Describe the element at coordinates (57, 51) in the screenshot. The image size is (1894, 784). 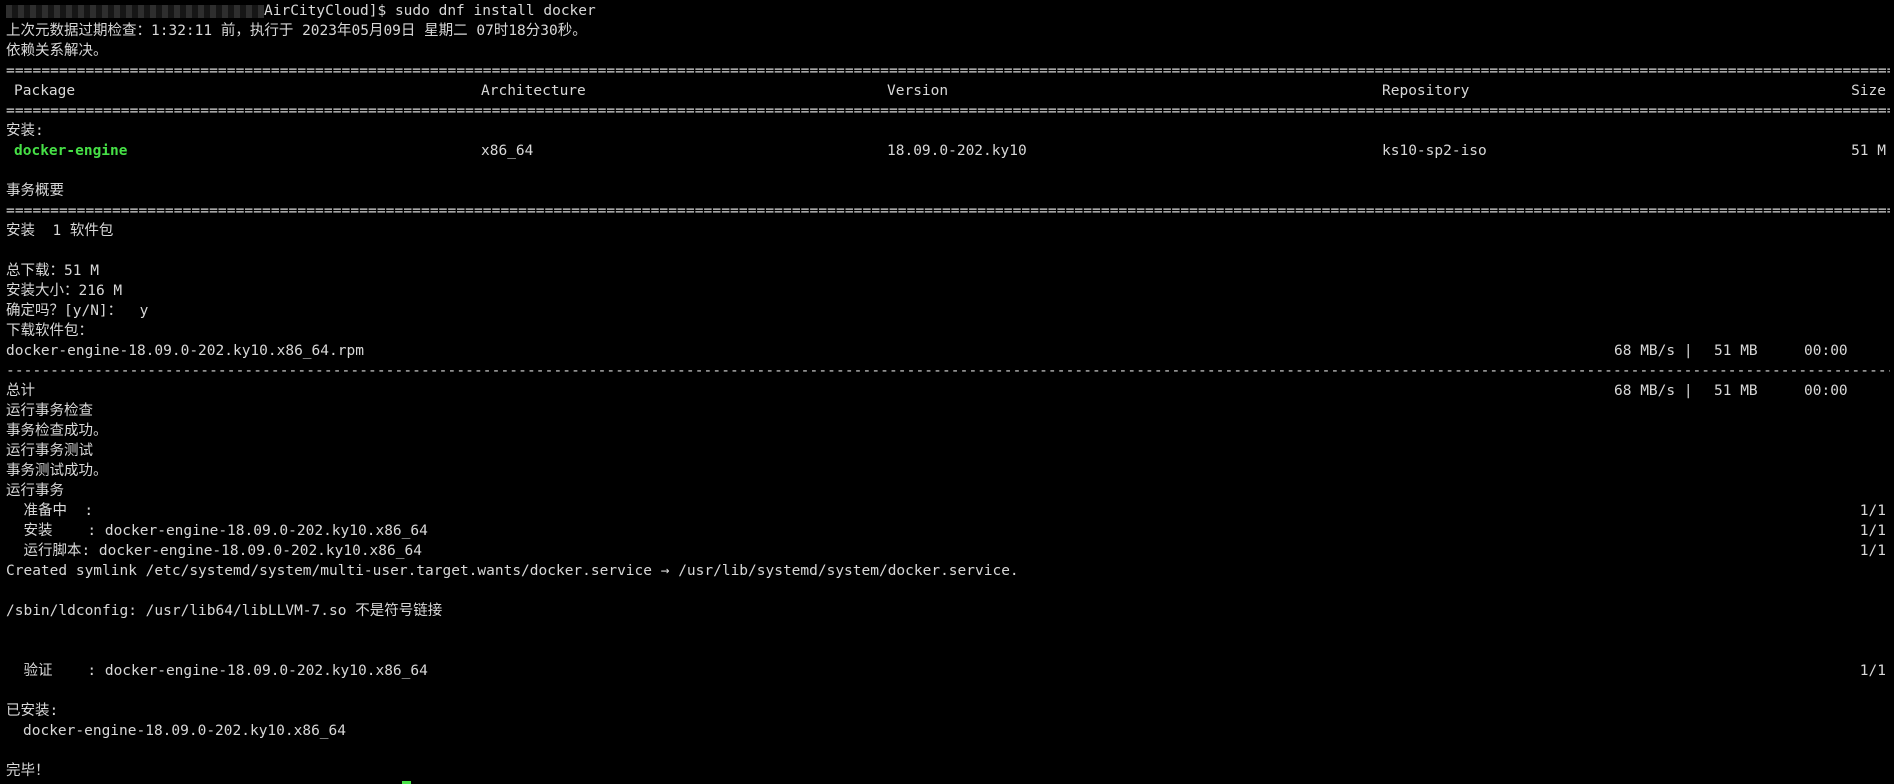
I see `deps-resolved-line: 依赖关系解决。` at that location.